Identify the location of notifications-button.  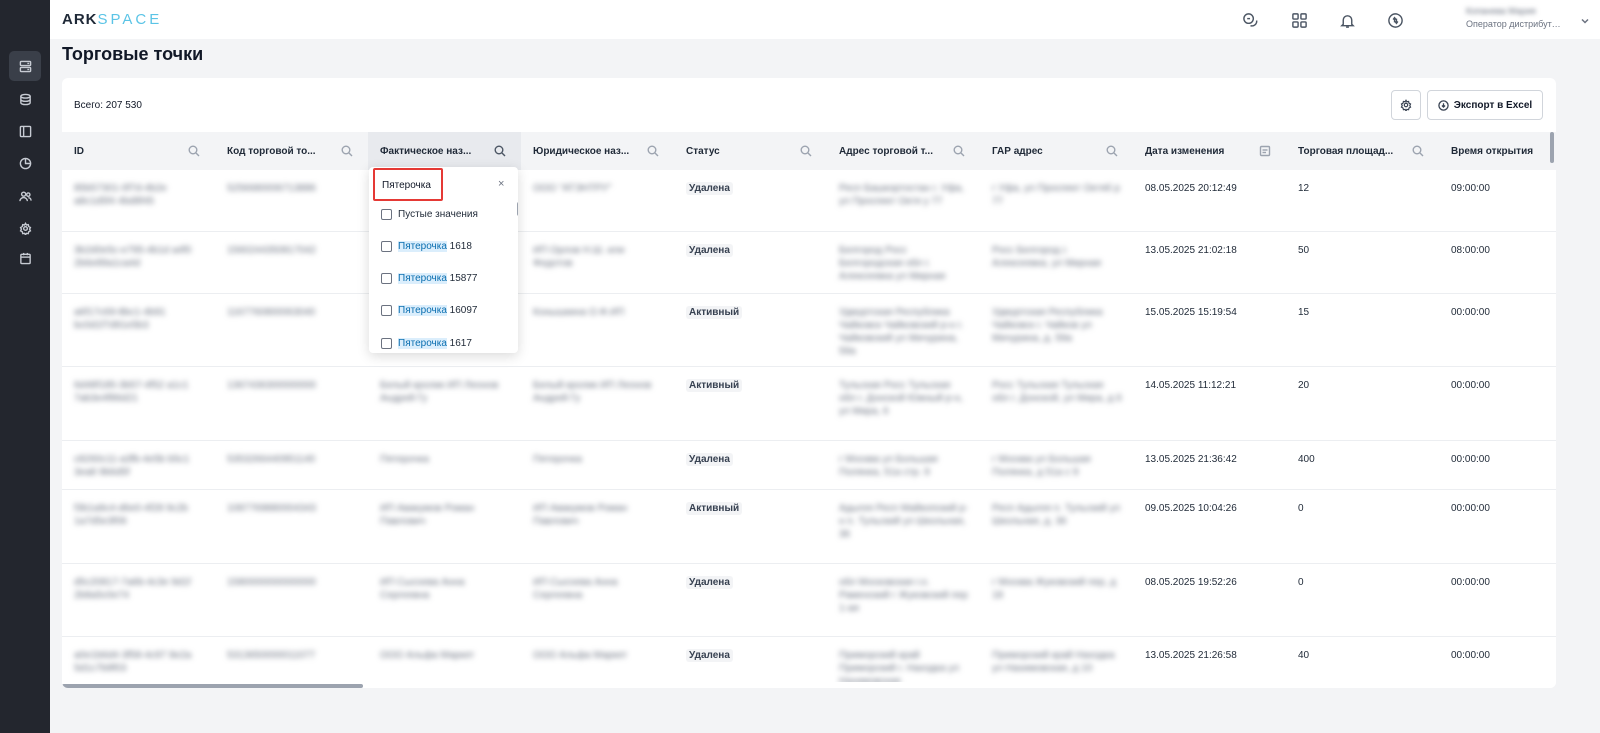
(1347, 20).